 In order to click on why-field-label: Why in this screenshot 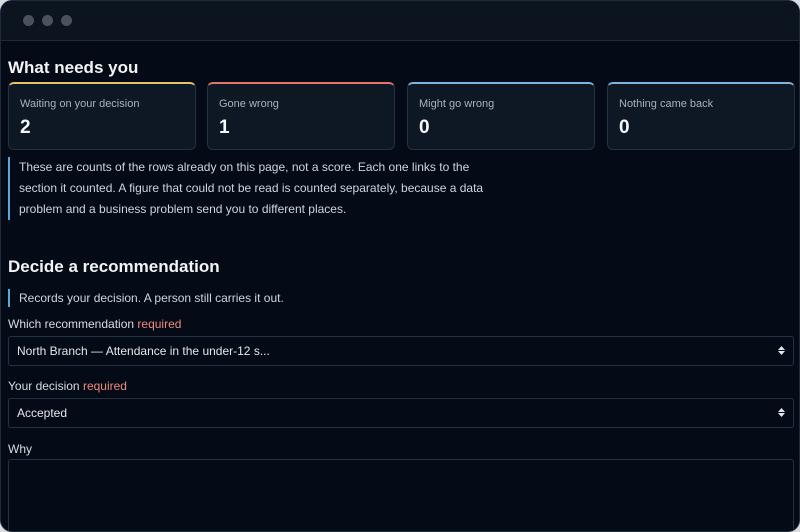, I will do `click(20, 449)`.